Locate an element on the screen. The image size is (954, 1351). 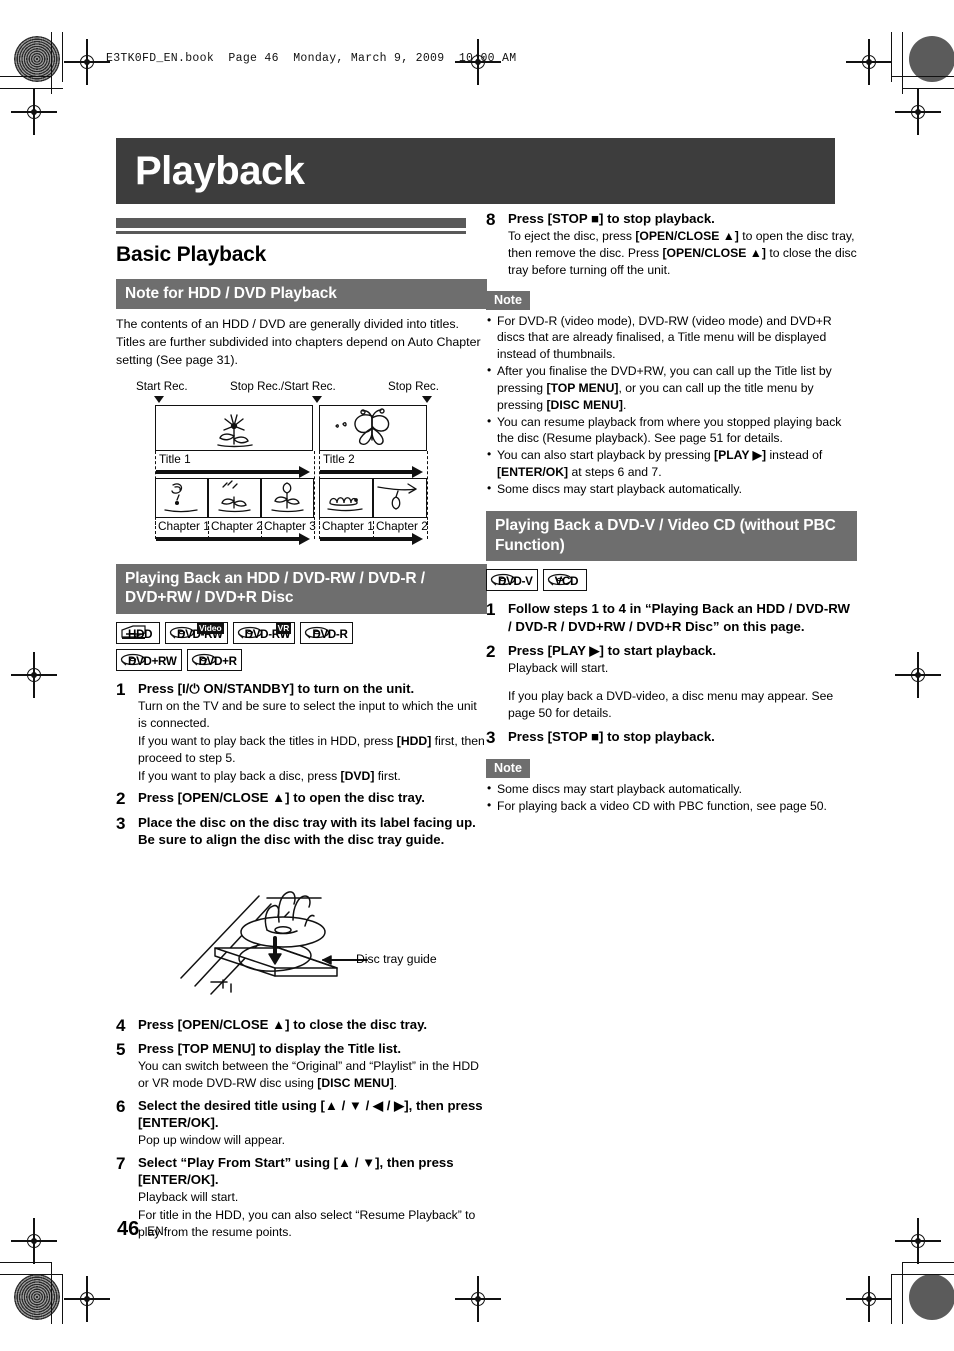
step-sub: Playback will start. is located at coordinates (188, 1197).